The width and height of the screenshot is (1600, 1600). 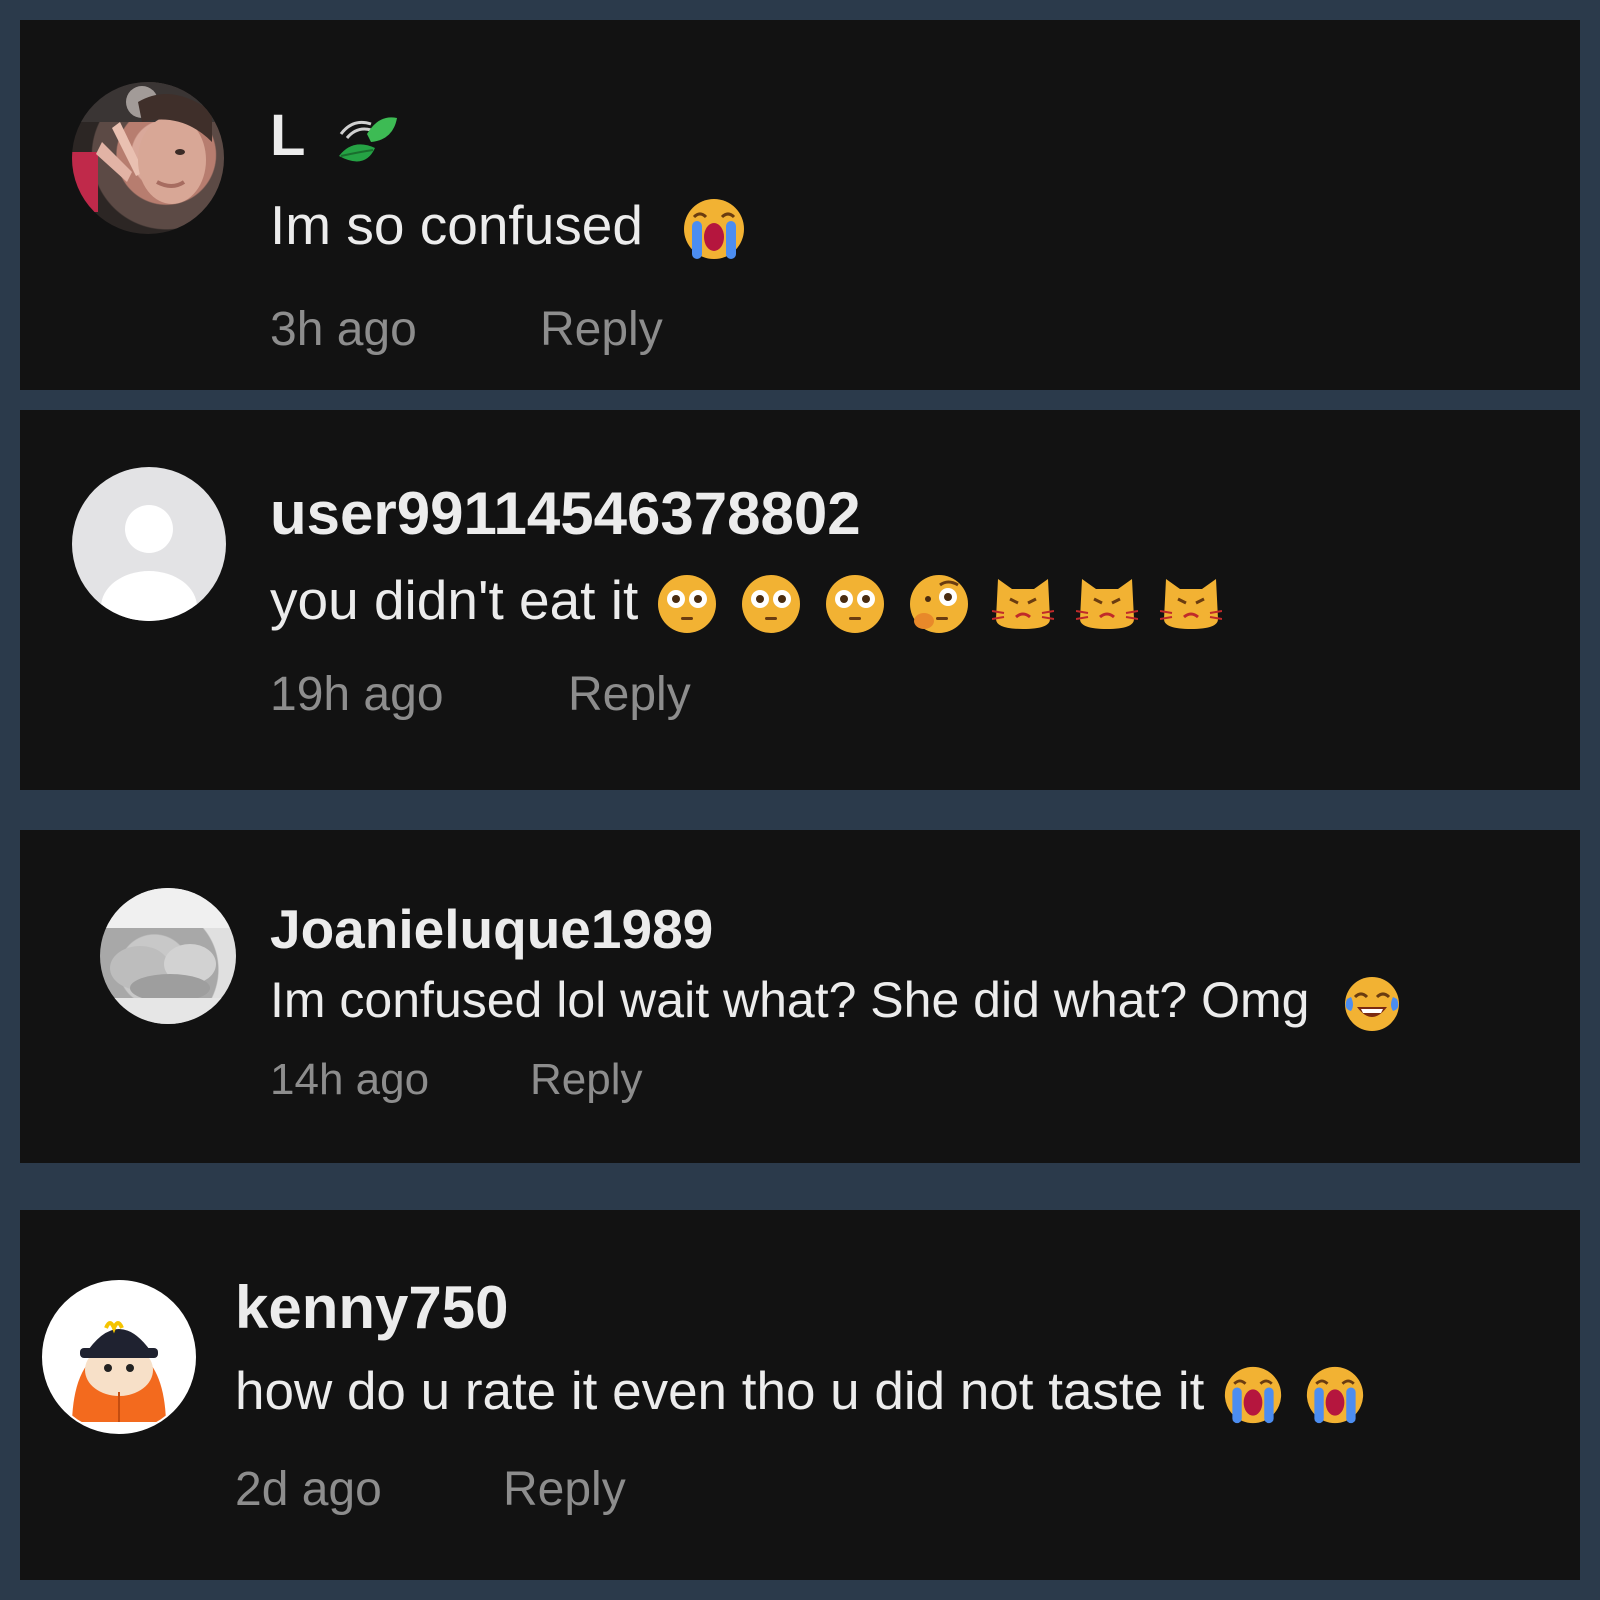 I want to click on comment-text: you didn't eat it, so click(x=746, y=600).